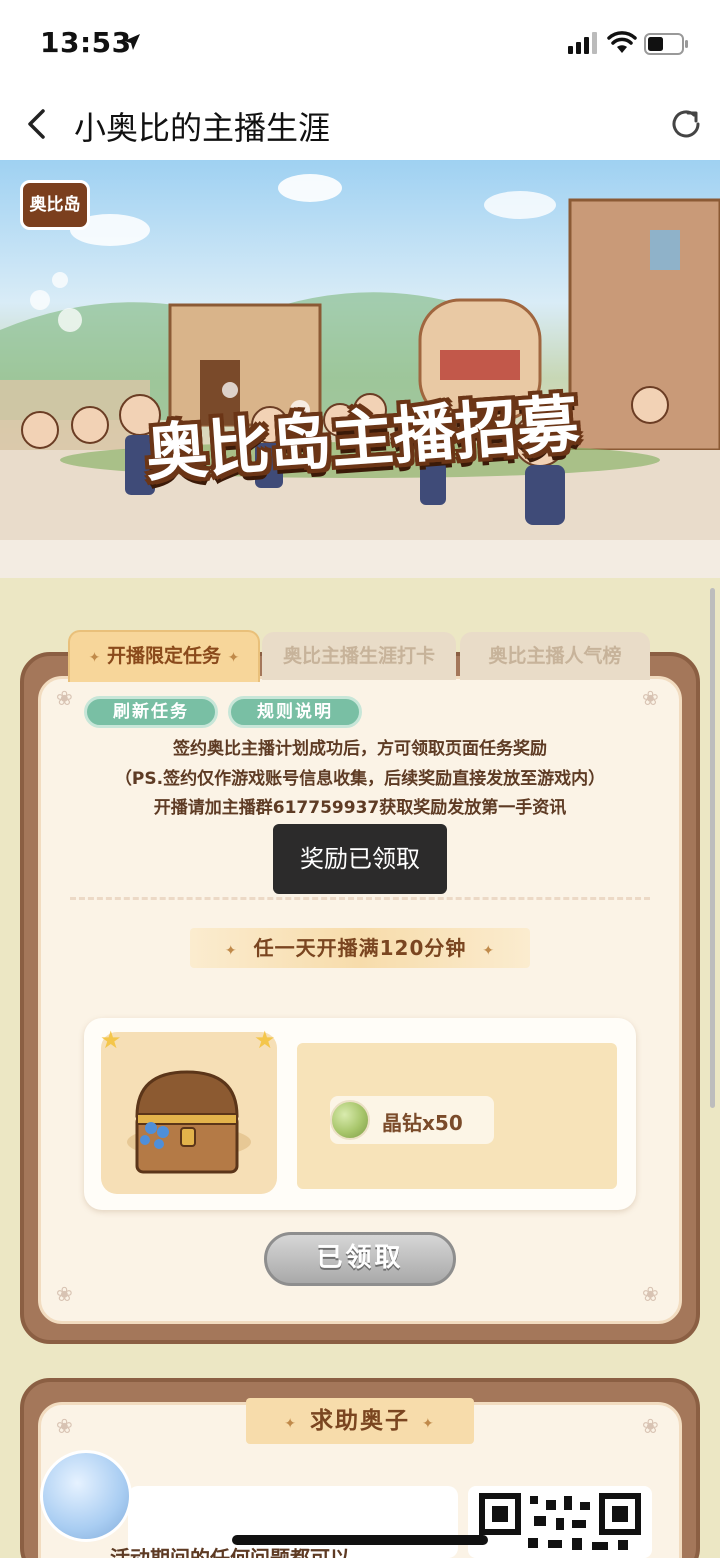 The image size is (720, 1558). What do you see at coordinates (360, 779) in the screenshot?
I see `info-line-2: （PS.签约仅作游戏账号信息收集，后续奖励直接发放至游戏内）` at bounding box center [360, 779].